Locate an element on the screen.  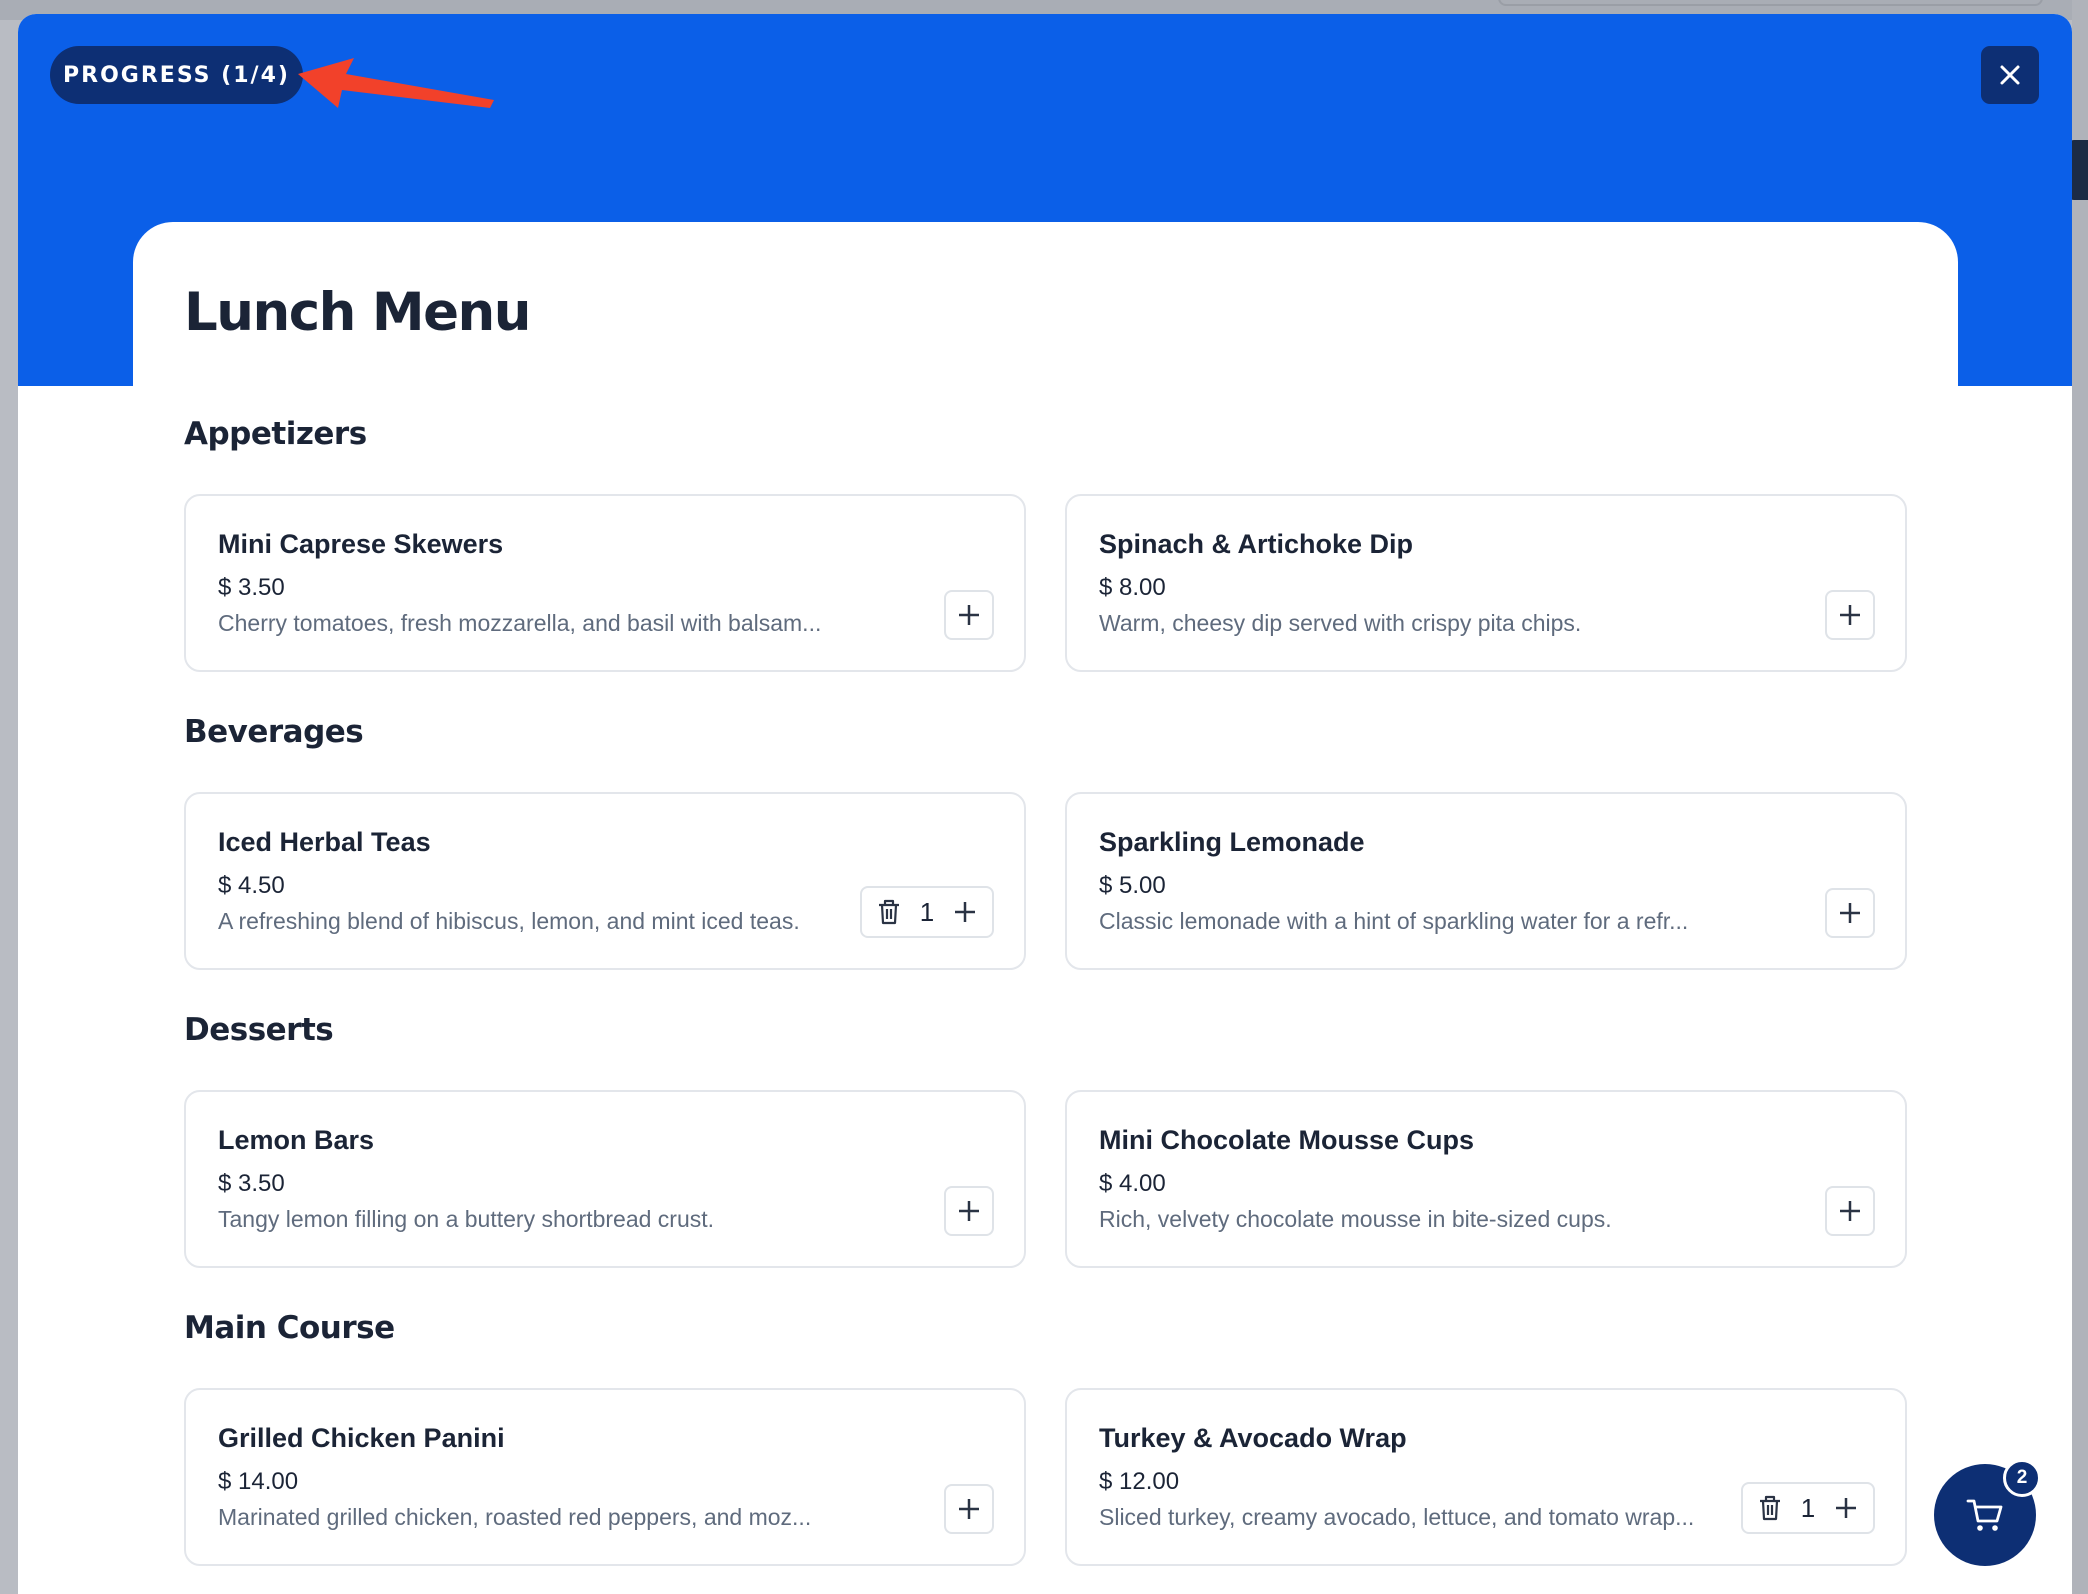
section-title-appetizers: Appetizers is located at coordinates (275, 434).